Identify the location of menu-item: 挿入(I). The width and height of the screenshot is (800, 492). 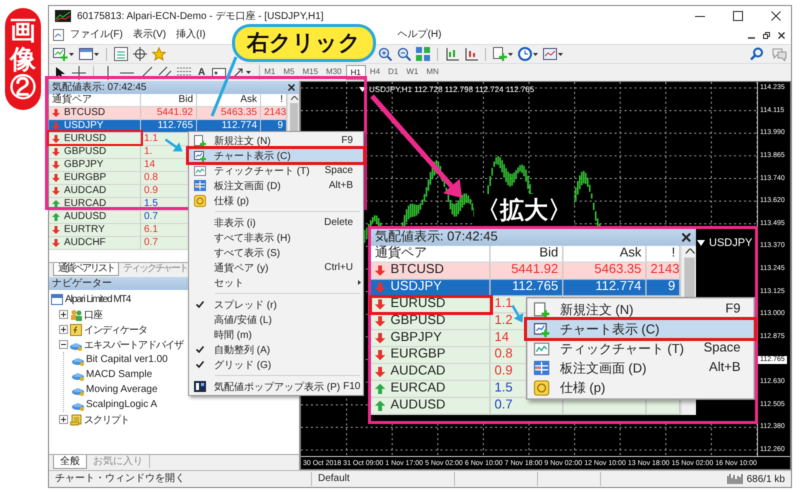
(191, 35).